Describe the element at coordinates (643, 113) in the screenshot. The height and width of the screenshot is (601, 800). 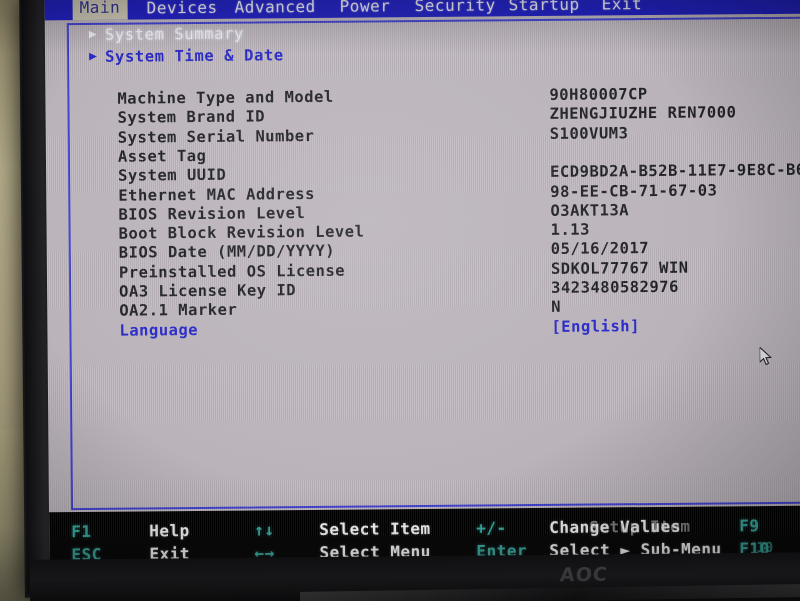
I see `info-value: ZHENGJIUZHE REN7000` at that location.